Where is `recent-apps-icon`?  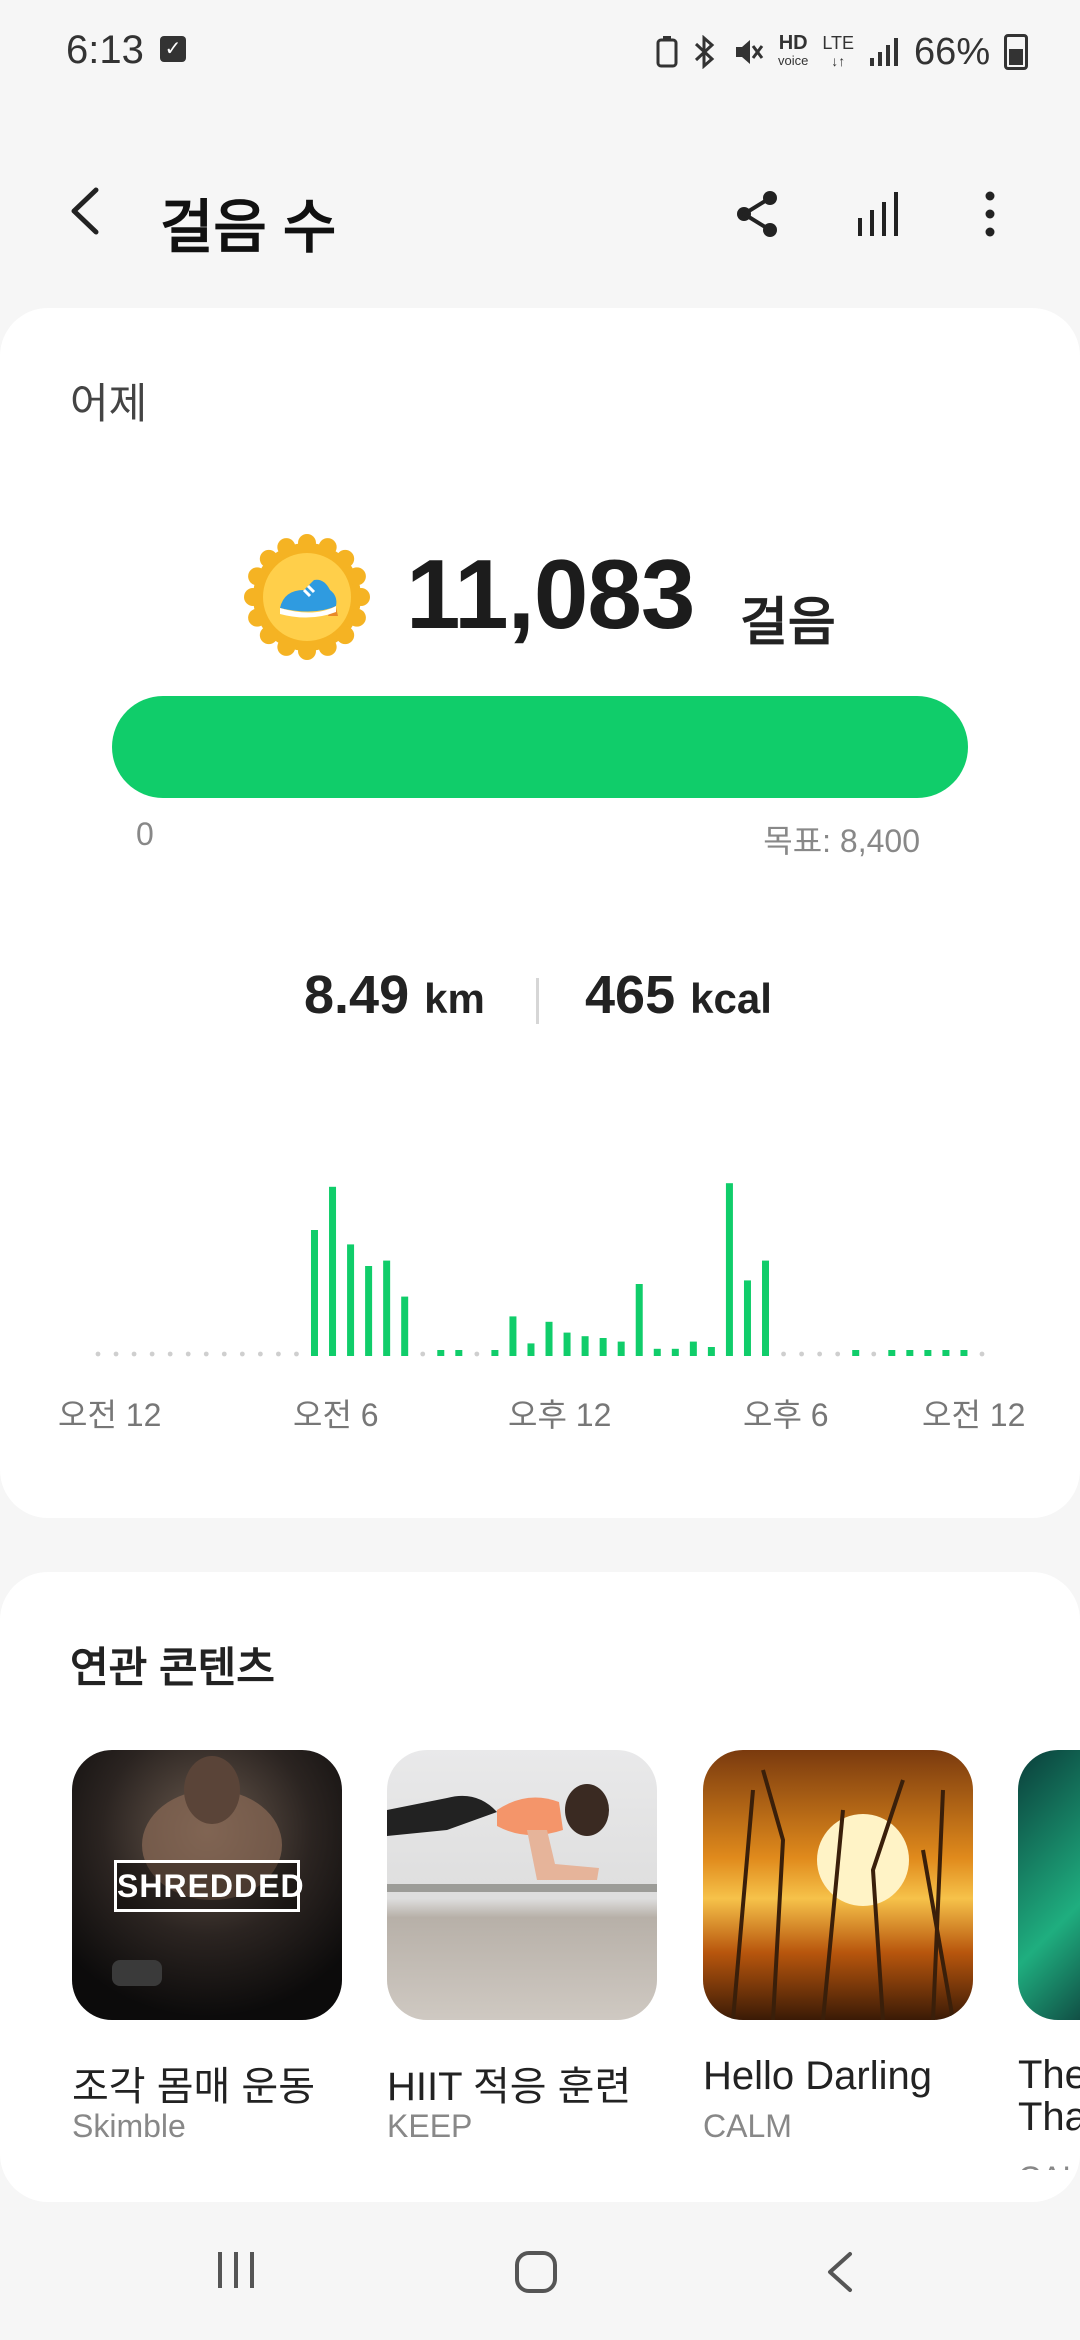 recent-apps-icon is located at coordinates (236, 2270).